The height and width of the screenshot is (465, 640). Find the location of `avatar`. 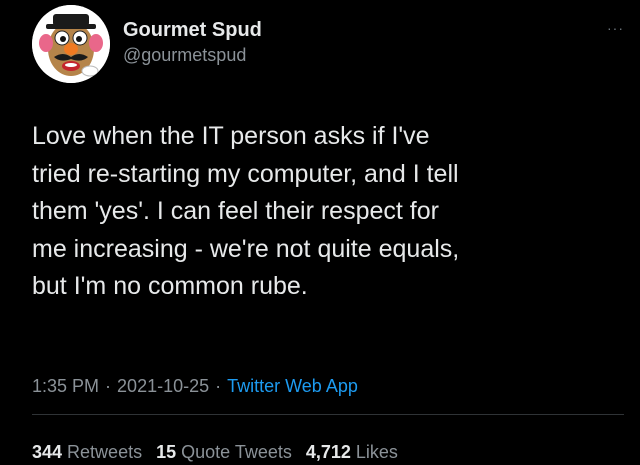

avatar is located at coordinates (71, 44).